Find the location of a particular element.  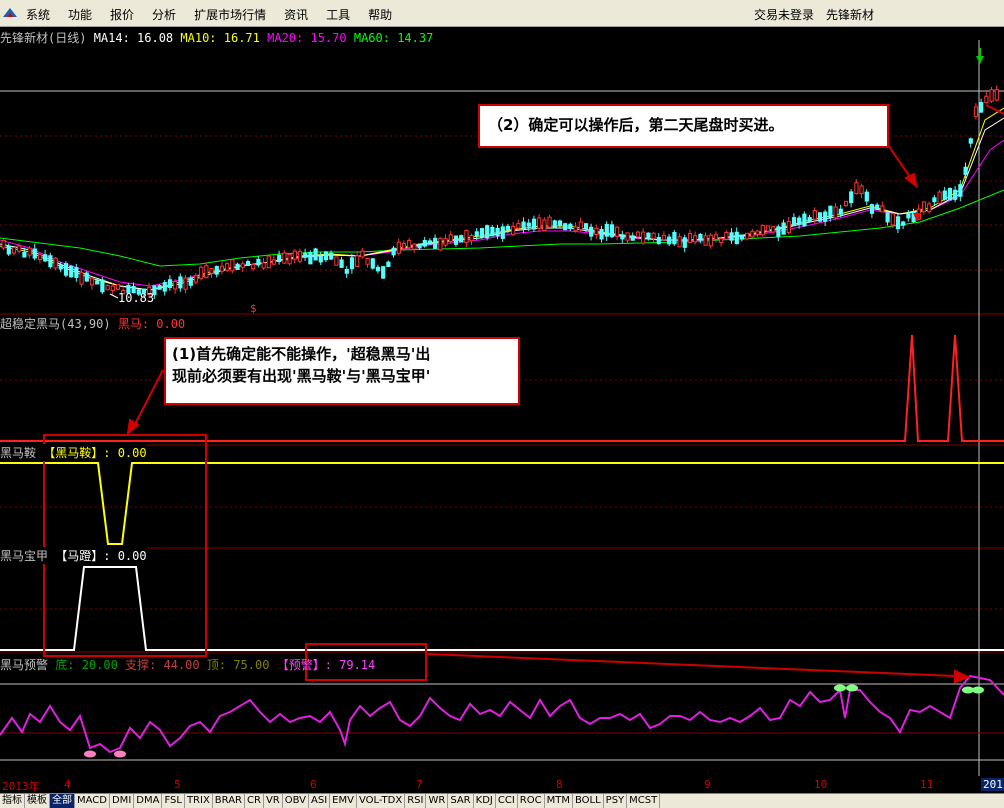

ma20-value: MA20: 15.70 is located at coordinates (307, 38).